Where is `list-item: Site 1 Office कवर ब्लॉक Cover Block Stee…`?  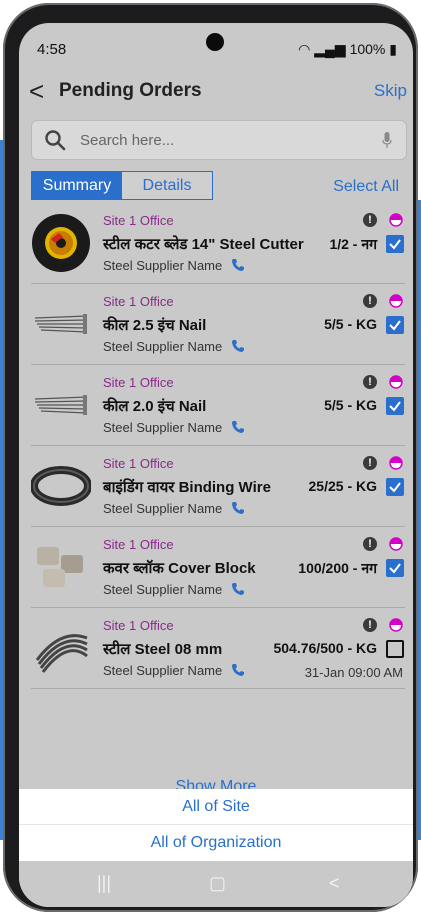
list-item: Site 1 Office कवर ब्लॉक Cover Block Stee… is located at coordinates (218, 567).